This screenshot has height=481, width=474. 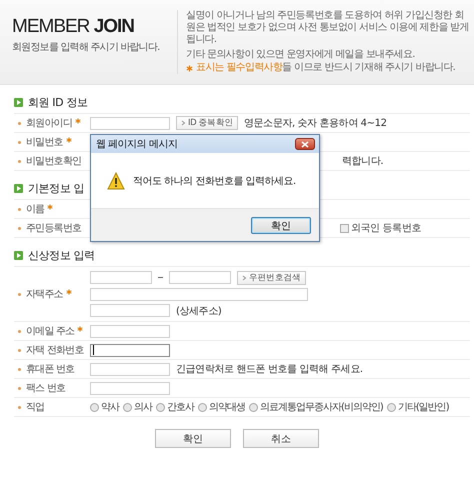 What do you see at coordinates (423, 407) in the screenshot?
I see `radio-label: 기타(일반인)` at bounding box center [423, 407].